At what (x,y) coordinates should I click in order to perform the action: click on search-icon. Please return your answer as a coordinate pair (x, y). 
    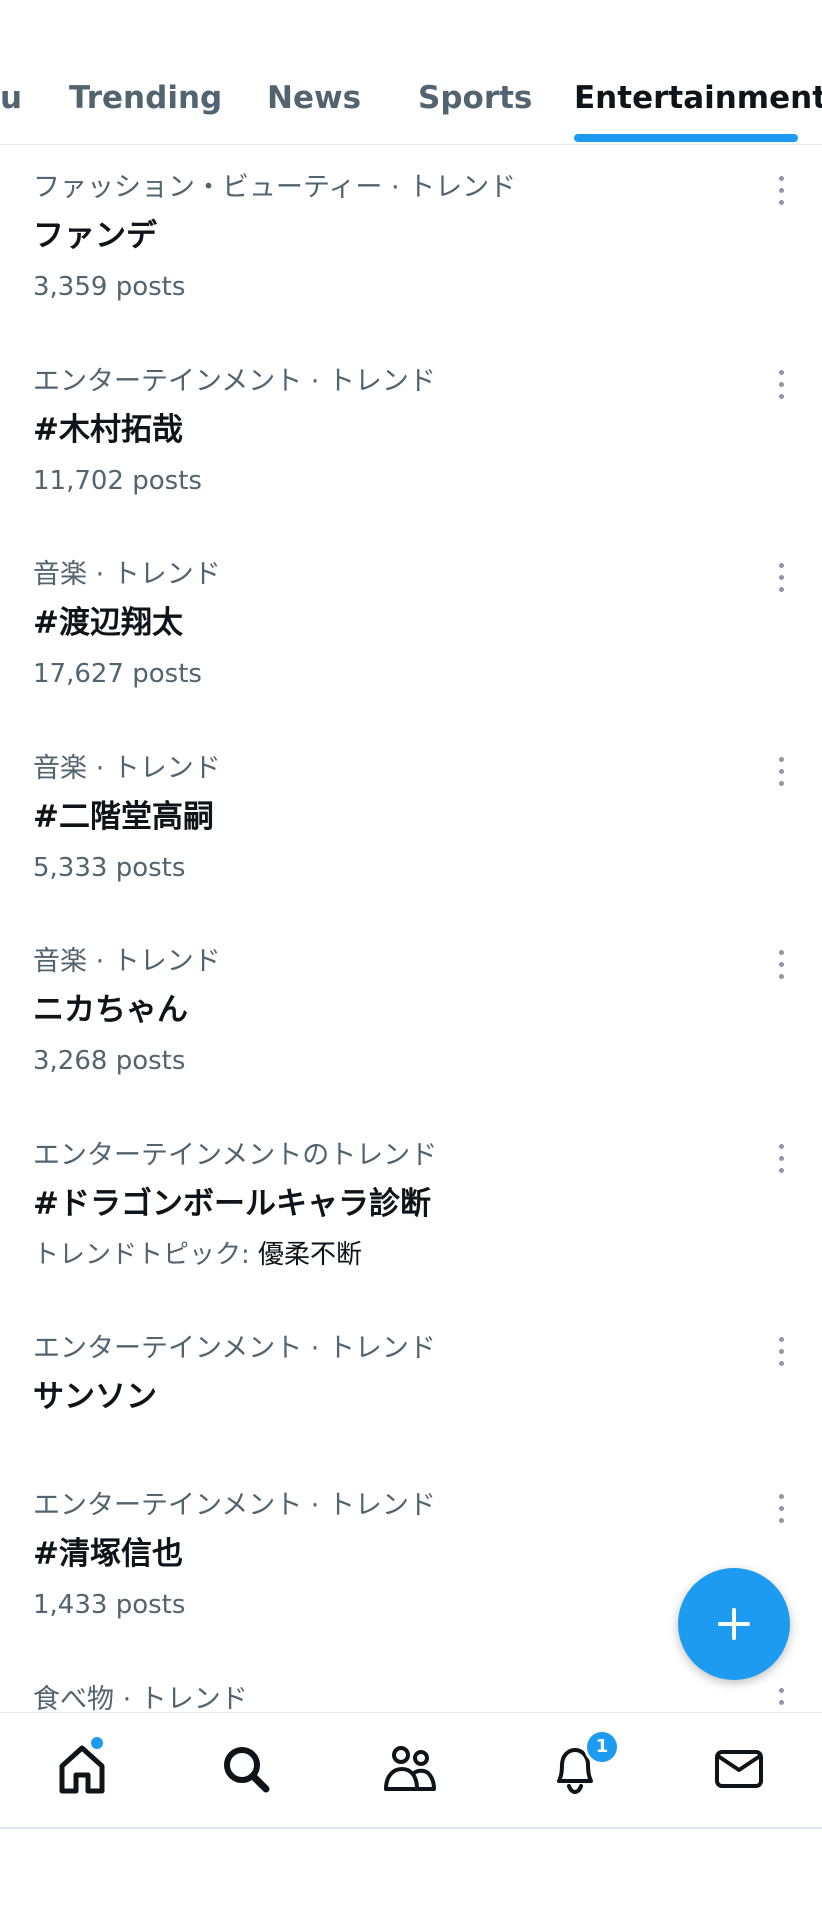
    Looking at the image, I should click on (246, 1769).